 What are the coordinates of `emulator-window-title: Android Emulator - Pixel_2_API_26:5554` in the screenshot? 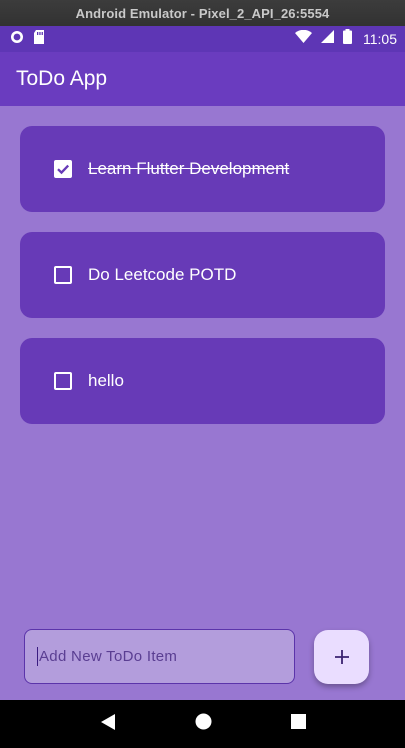 It's located at (202, 13).